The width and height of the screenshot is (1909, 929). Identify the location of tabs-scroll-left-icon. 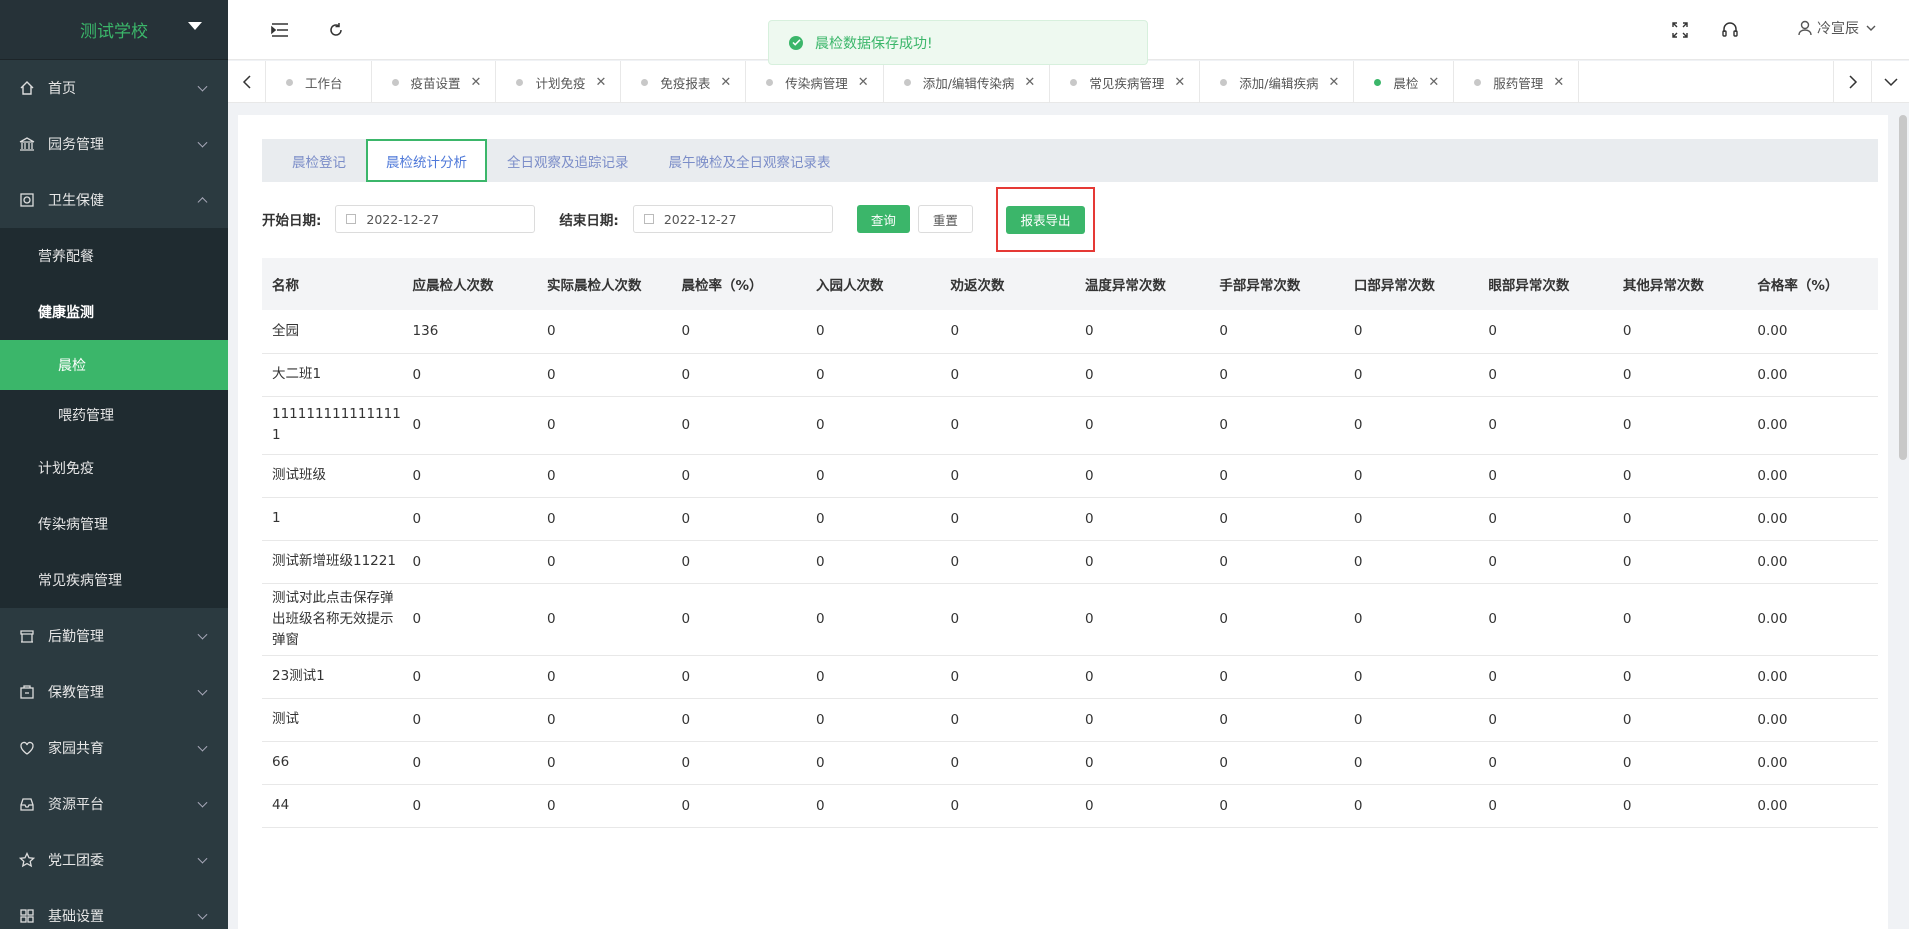
(247, 82).